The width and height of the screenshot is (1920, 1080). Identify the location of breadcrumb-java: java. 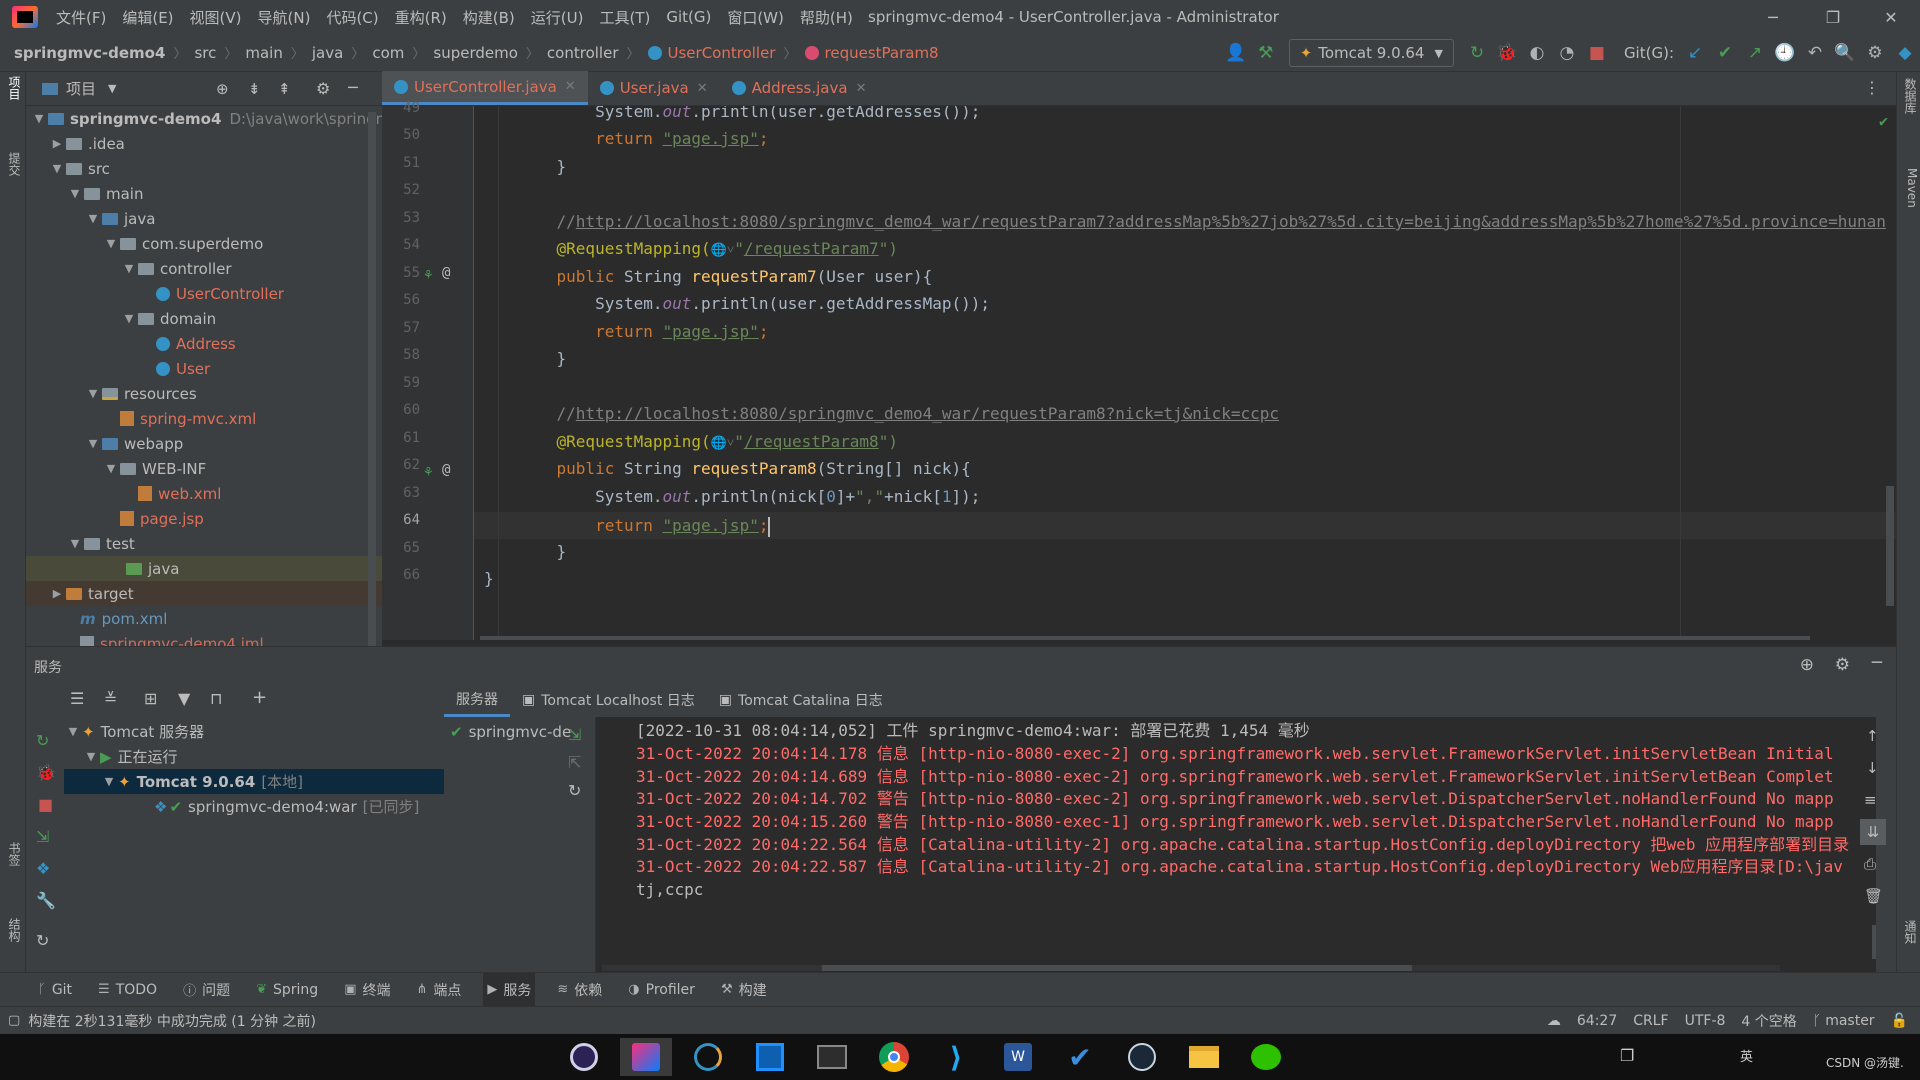
(327, 53).